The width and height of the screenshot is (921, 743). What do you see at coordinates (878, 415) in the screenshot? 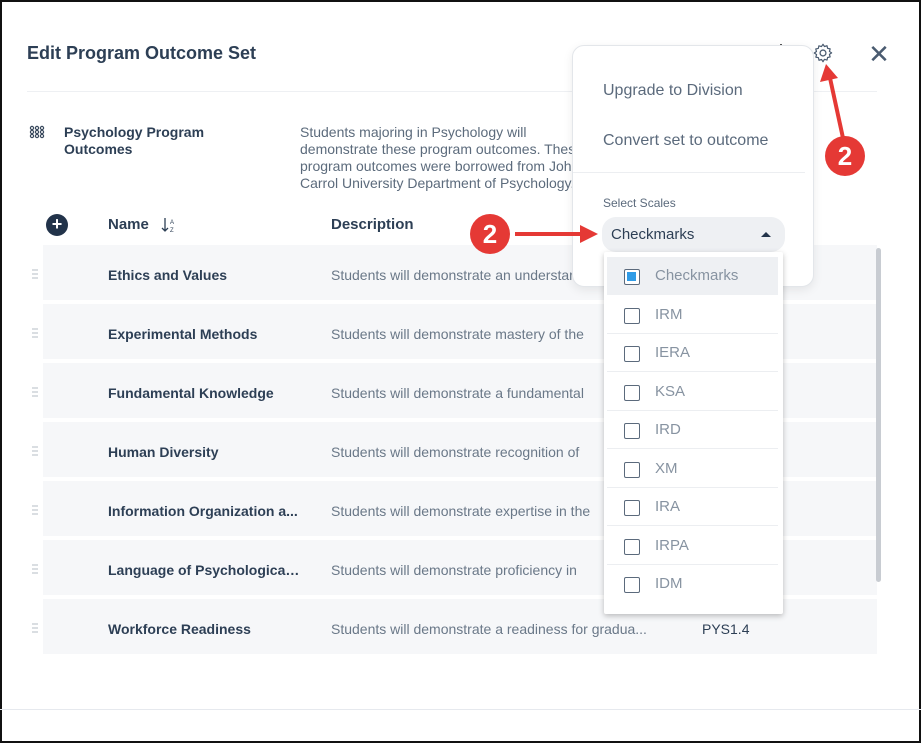
I see `scrollbar` at bounding box center [878, 415].